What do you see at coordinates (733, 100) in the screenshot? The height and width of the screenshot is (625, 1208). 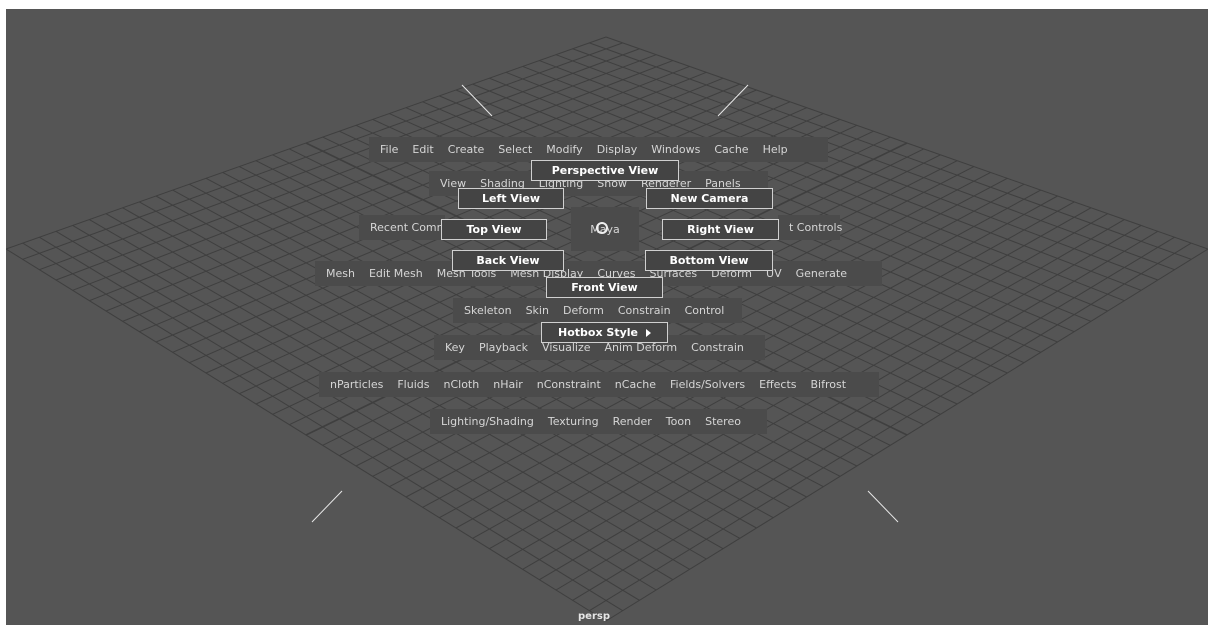 I see `guide-top-right` at bounding box center [733, 100].